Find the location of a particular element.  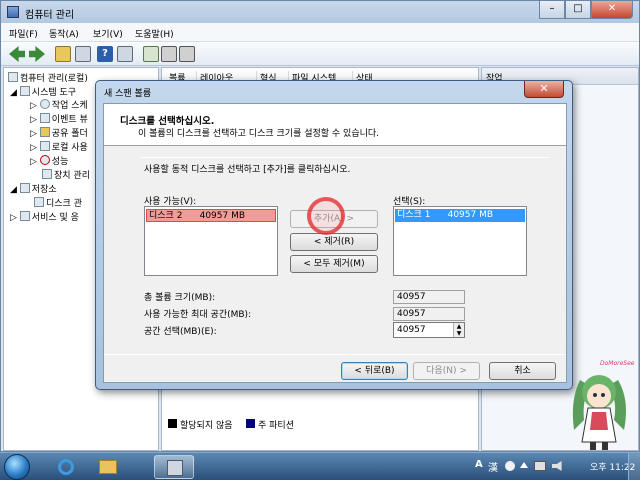

tree-item-local-users: ▷ 로컬 사용 is located at coordinates (59, 146).